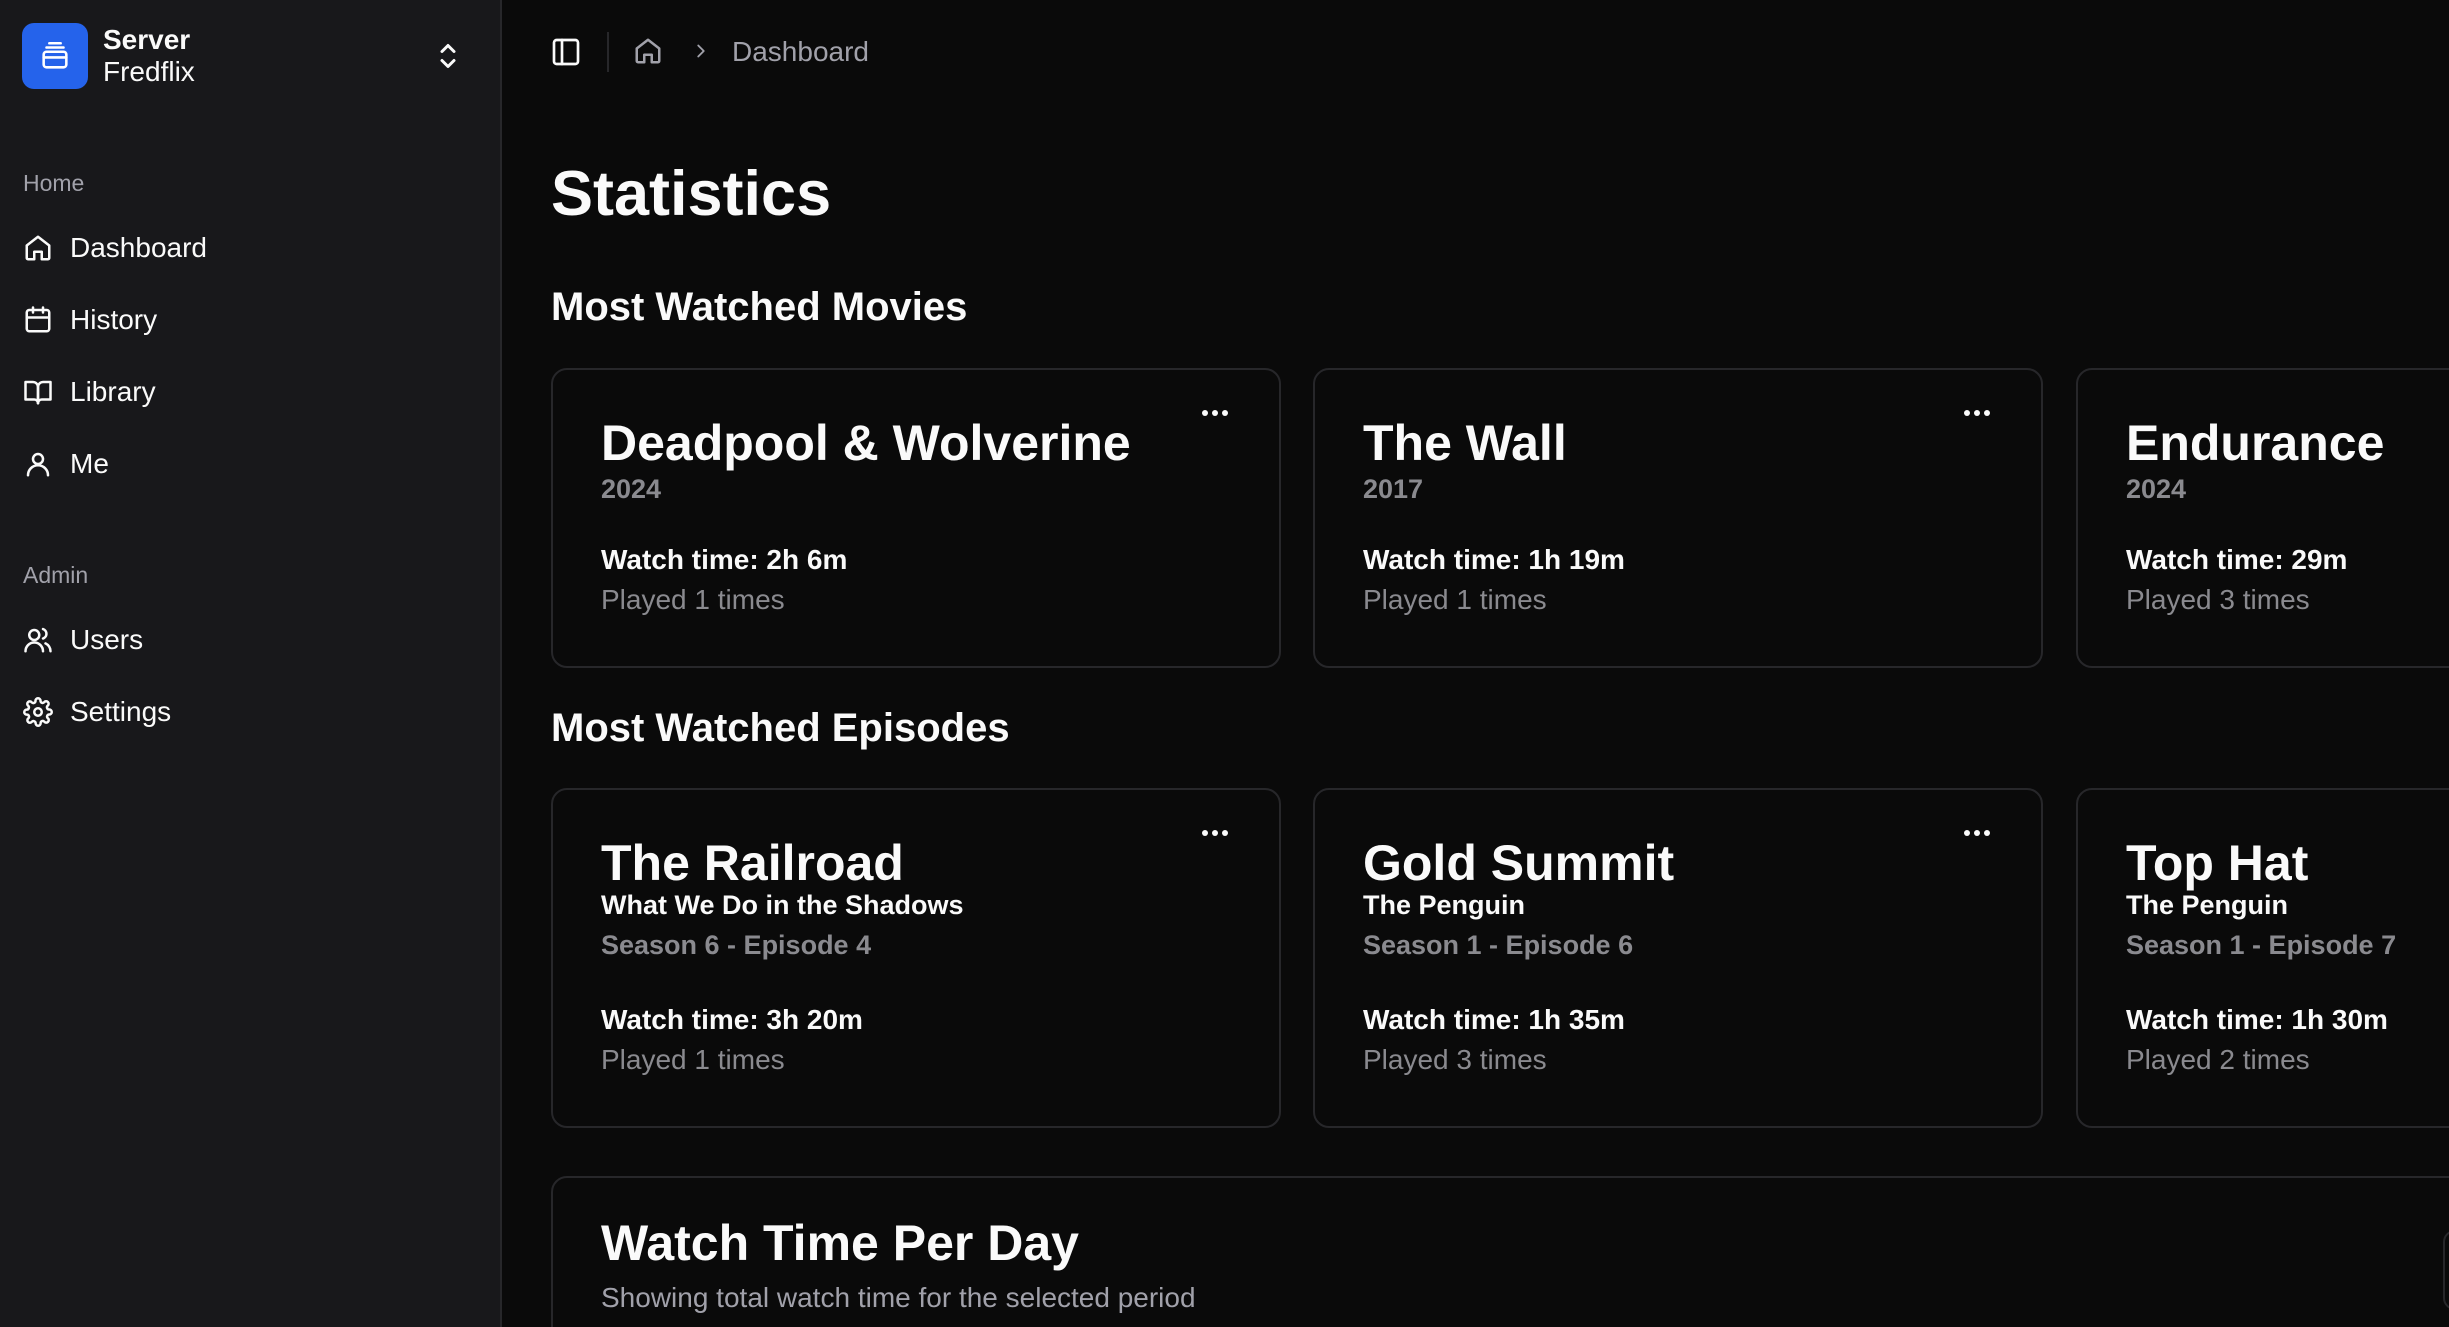 This screenshot has width=2449, height=1327. What do you see at coordinates (54, 183) in the screenshot?
I see `nav-group-home: Home` at bounding box center [54, 183].